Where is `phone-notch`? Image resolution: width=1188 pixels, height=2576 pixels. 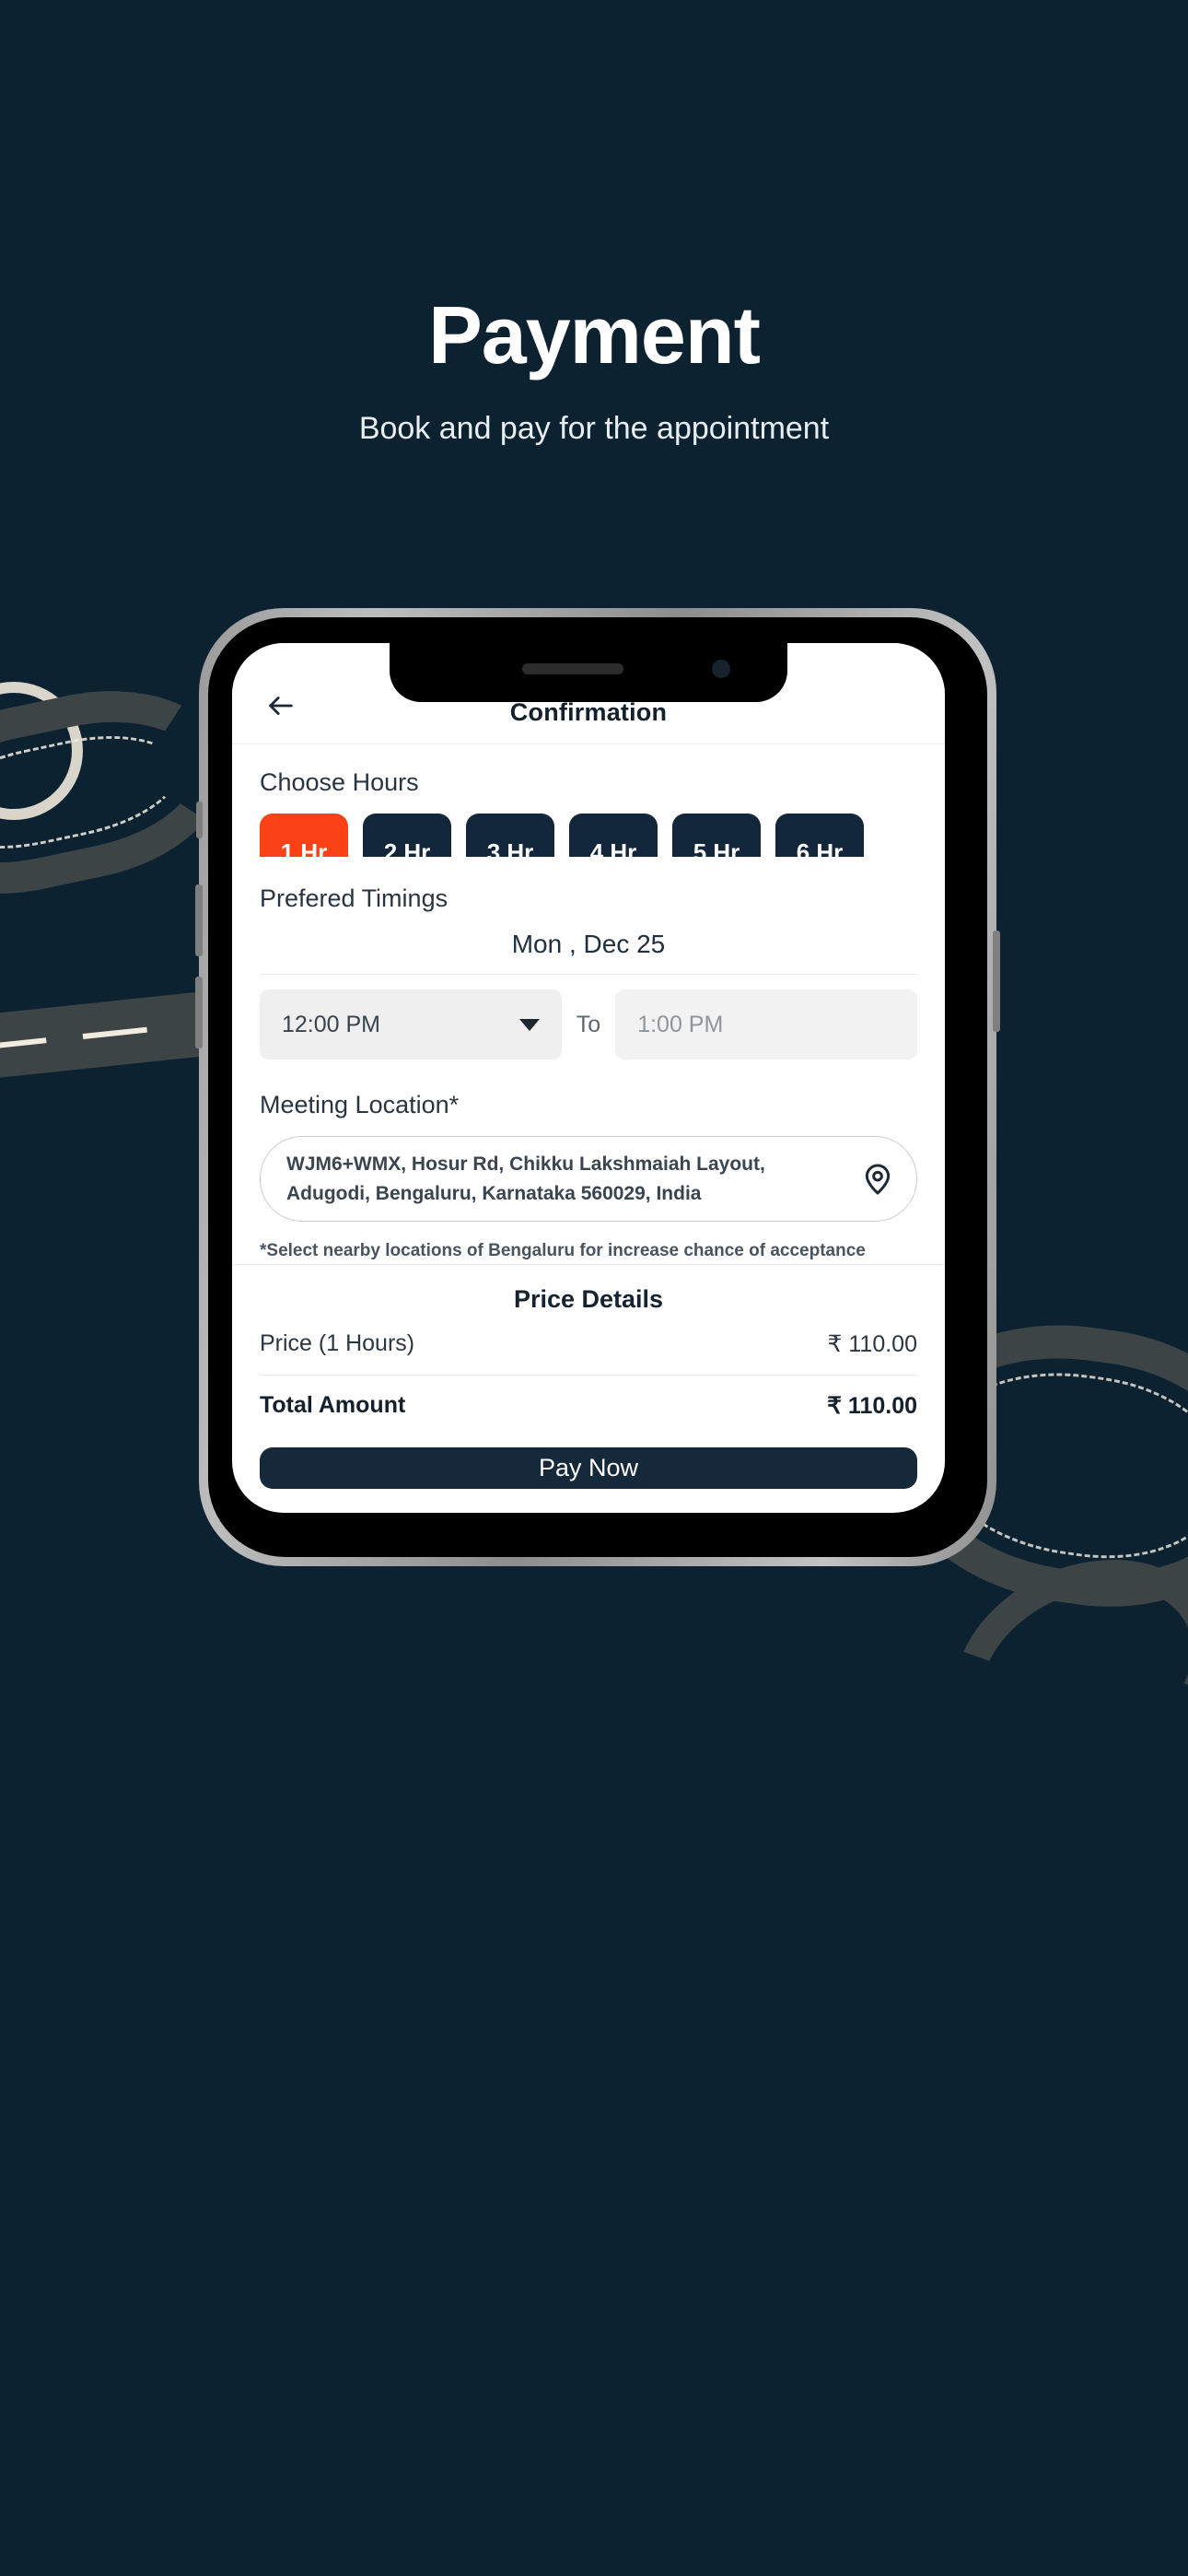
phone-notch is located at coordinates (588, 672).